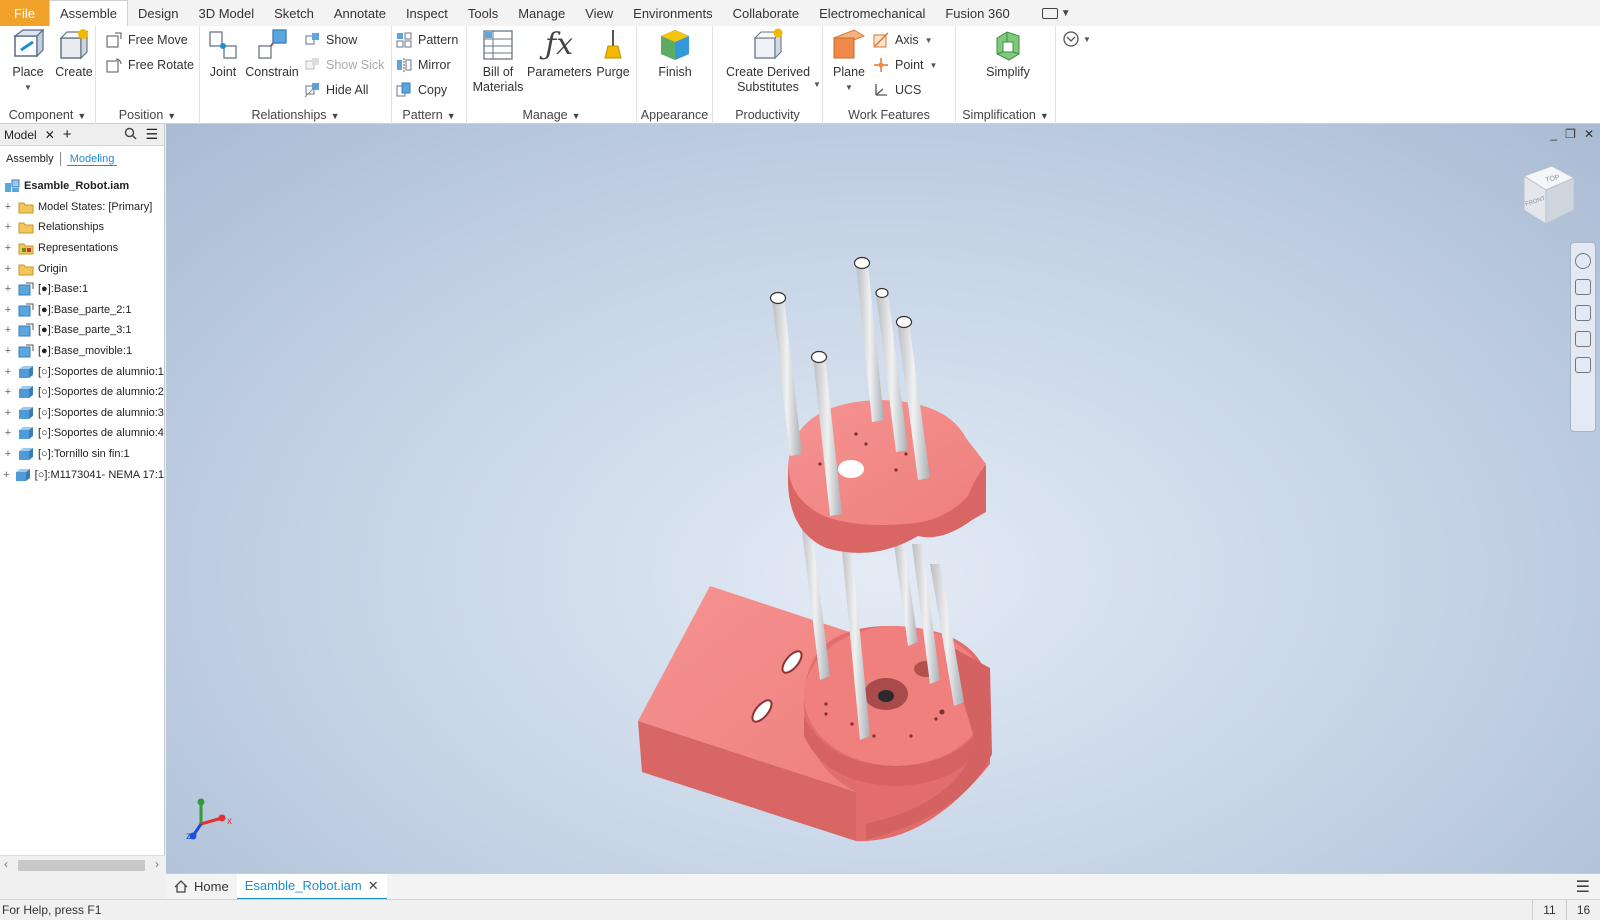 This screenshot has width=1600, height=920. I want to click on panel-pattern-title: Pattern ▼, so click(429, 115).